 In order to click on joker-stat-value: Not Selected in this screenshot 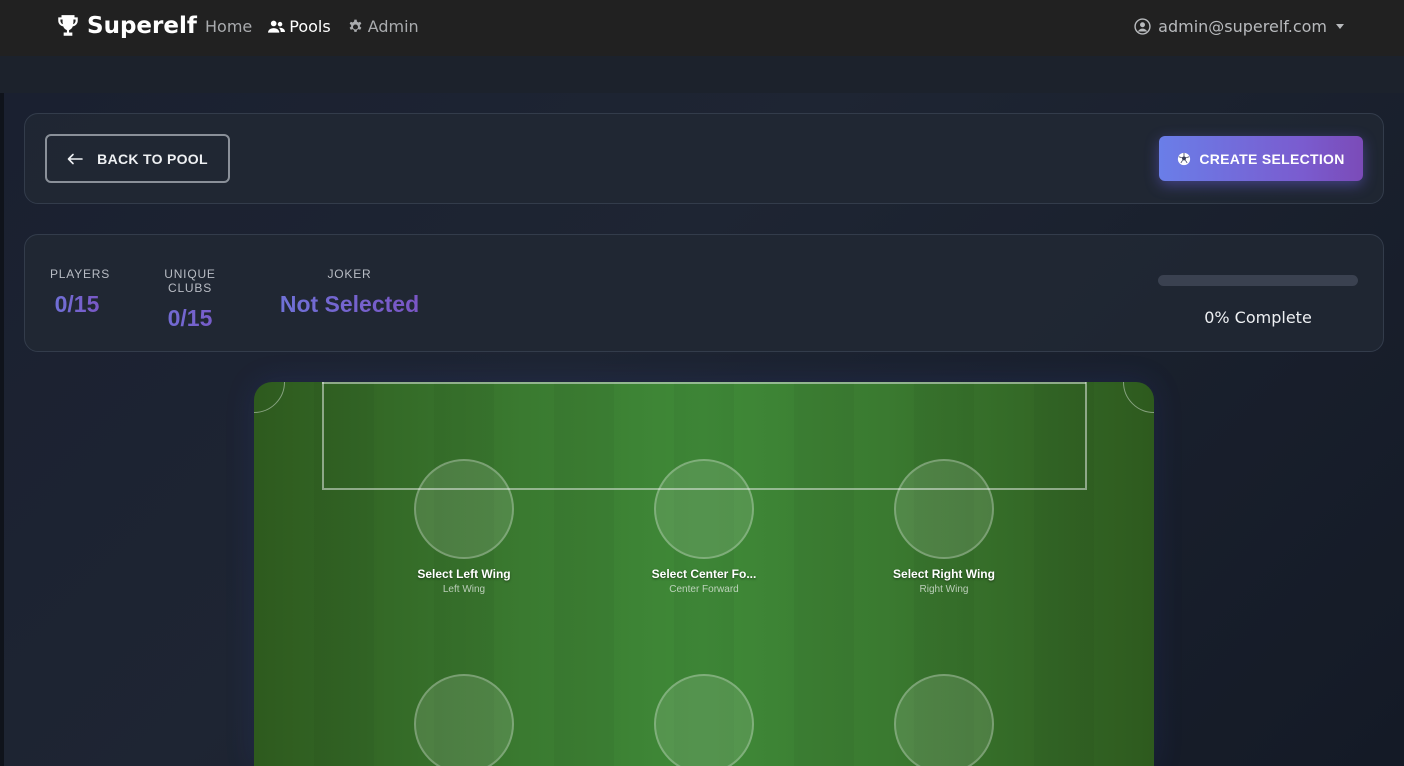, I will do `click(349, 304)`.